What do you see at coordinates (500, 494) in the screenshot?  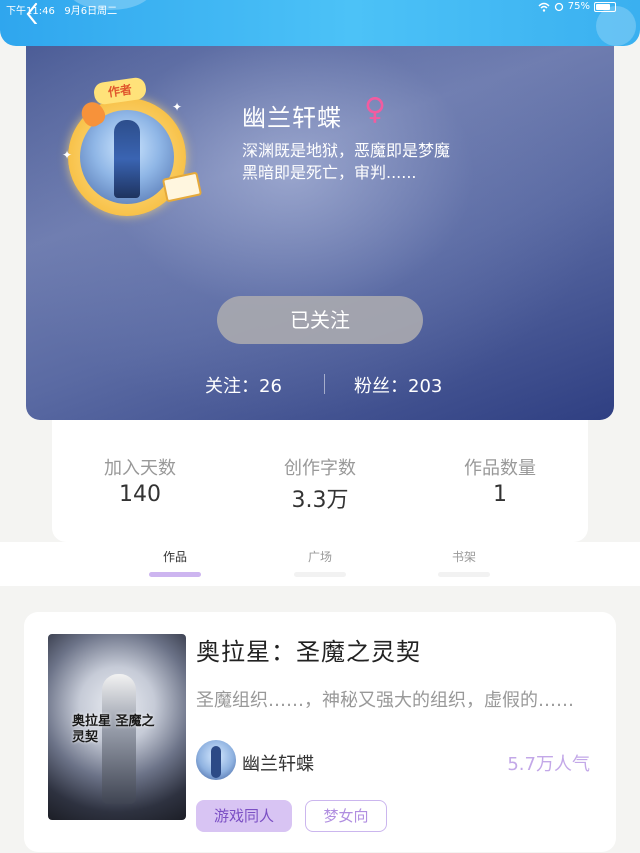 I see `stat-value: 1` at bounding box center [500, 494].